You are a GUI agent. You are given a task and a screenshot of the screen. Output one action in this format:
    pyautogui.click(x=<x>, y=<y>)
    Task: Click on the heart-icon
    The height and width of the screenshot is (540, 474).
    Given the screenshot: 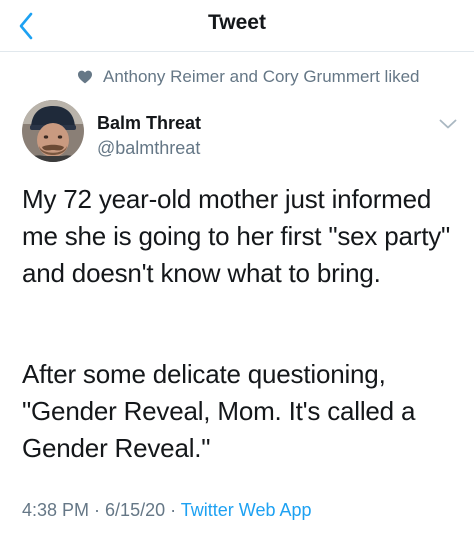 What is the action you would take?
    pyautogui.click(x=85, y=77)
    